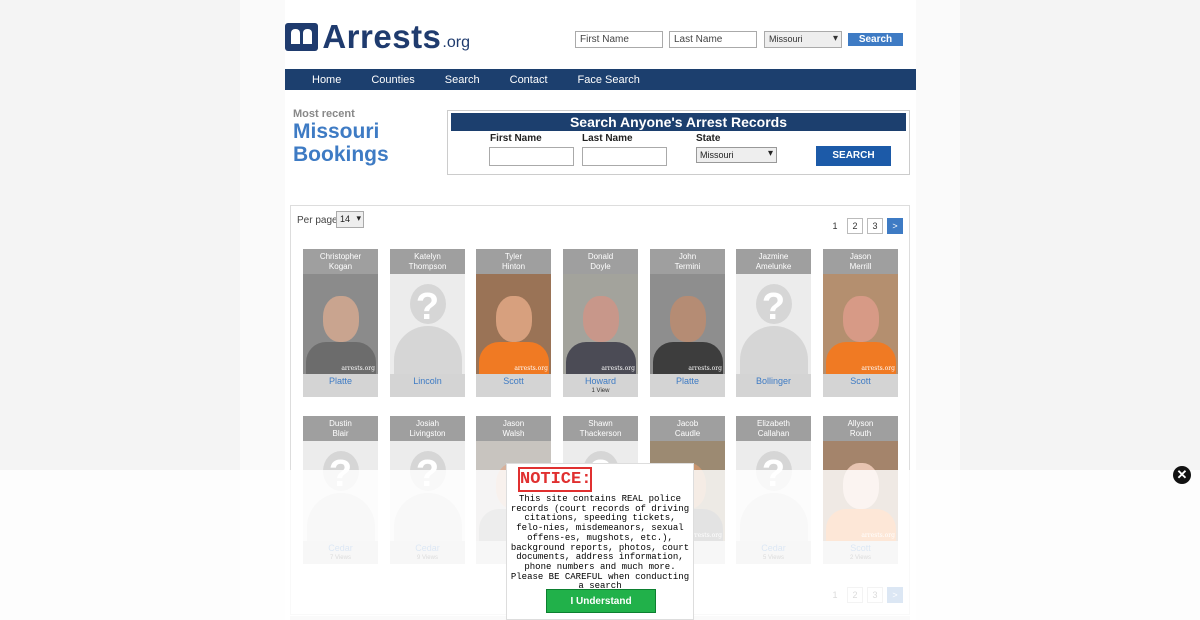 Image resolution: width=1200 pixels, height=620 pixels. What do you see at coordinates (600, 392) in the screenshot?
I see `view-count: 1 View` at bounding box center [600, 392].